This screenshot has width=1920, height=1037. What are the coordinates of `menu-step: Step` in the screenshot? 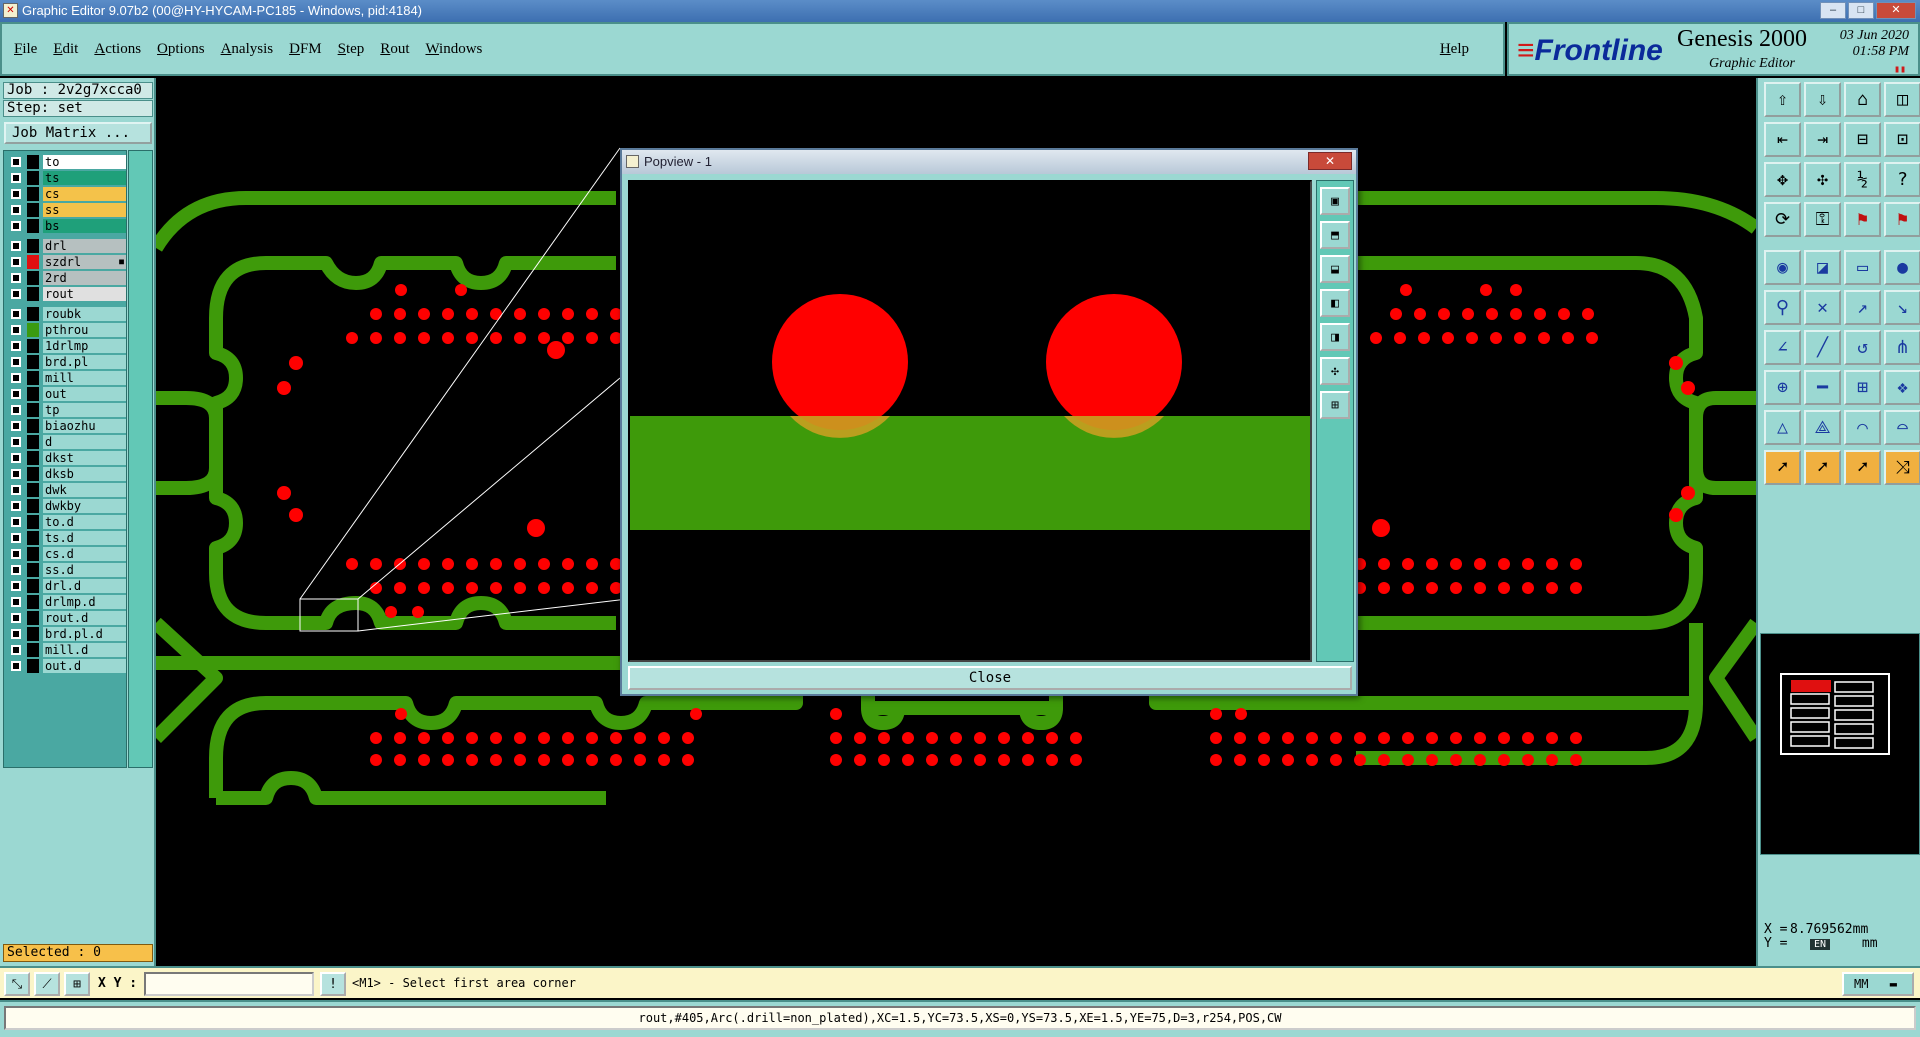 It's located at (351, 49).